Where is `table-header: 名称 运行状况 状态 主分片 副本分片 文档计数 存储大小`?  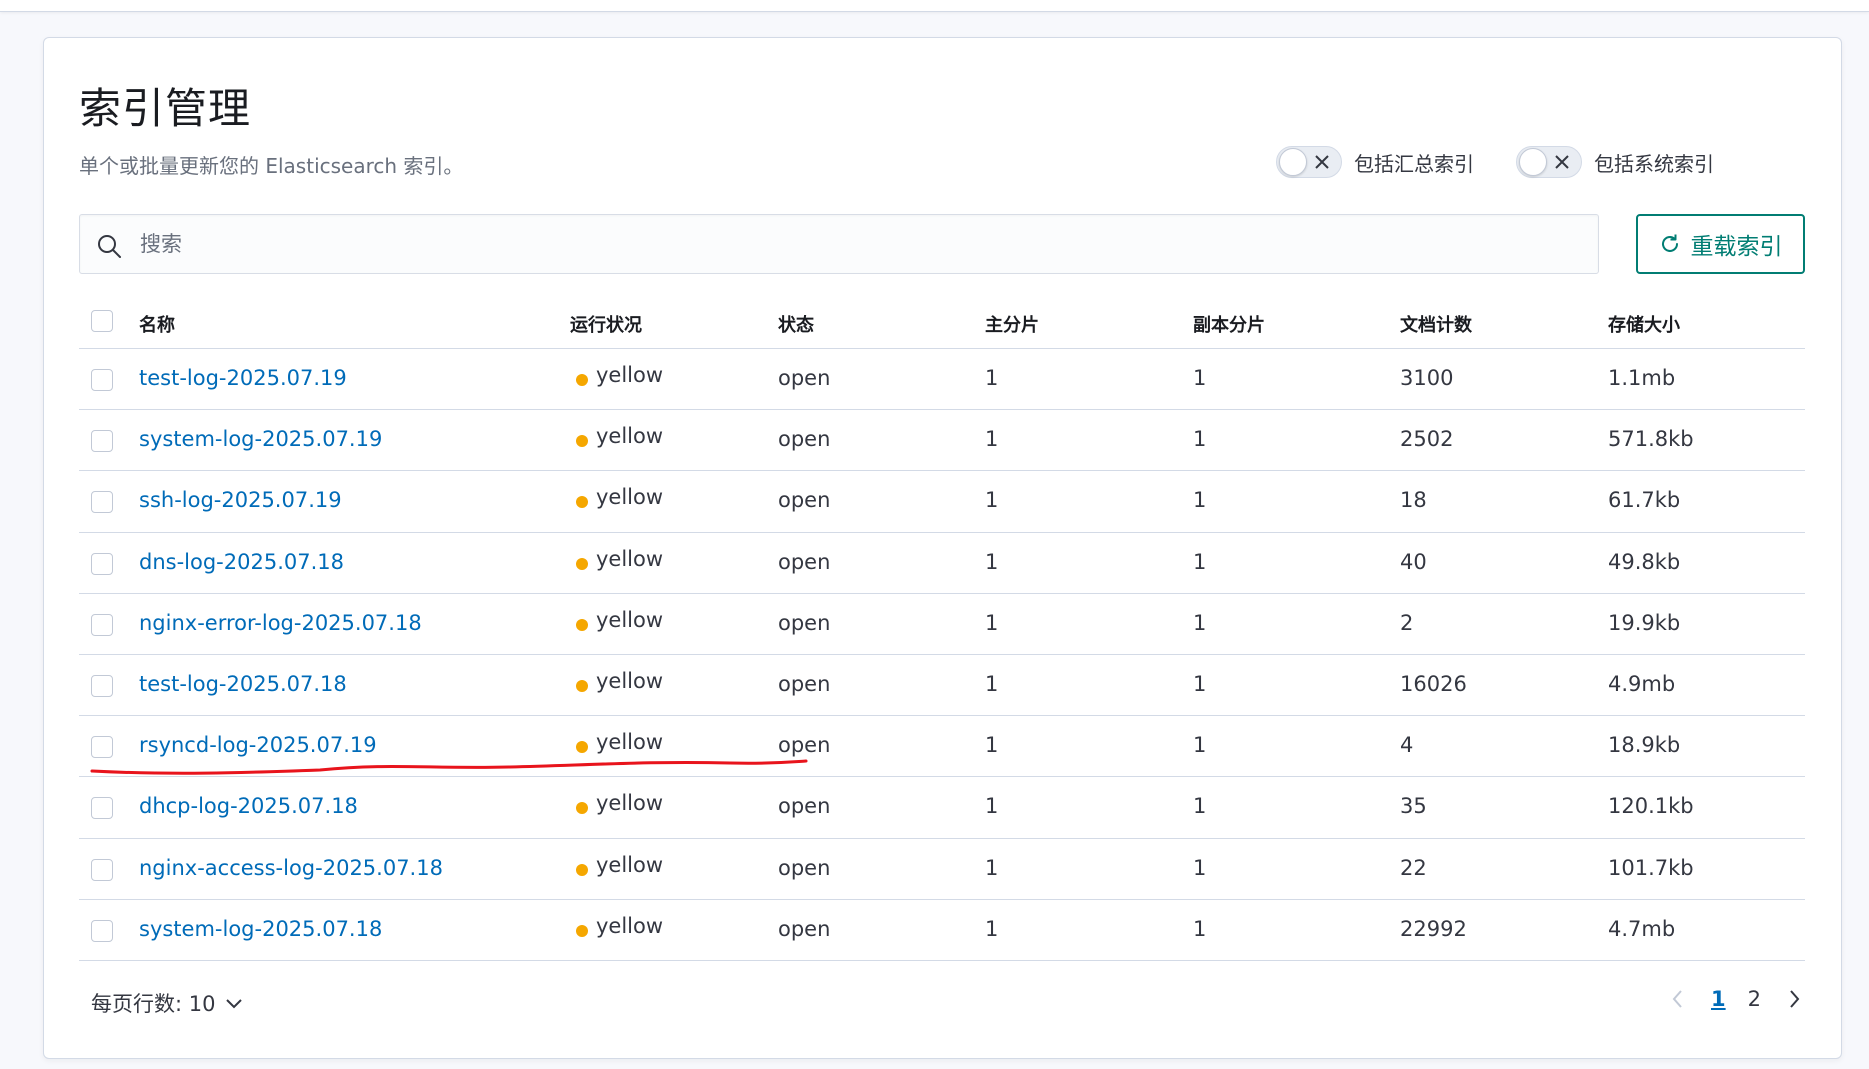
table-header: 名称 运行状况 状态 主分片 副本分片 文档计数 存储大小 is located at coordinates (942, 321).